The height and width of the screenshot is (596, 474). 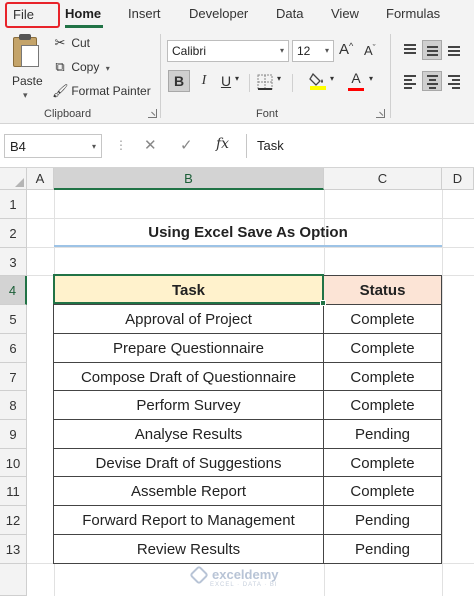 What do you see at coordinates (188, 319) in the screenshot?
I see `task-cell: Approval of Project` at bounding box center [188, 319].